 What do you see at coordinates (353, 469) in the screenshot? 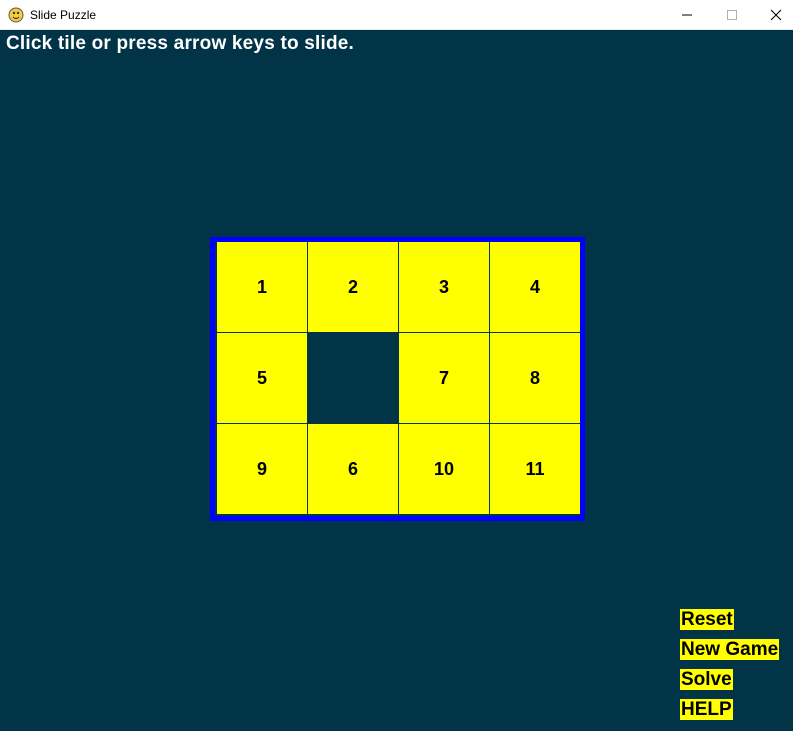
I see `tile: 6` at bounding box center [353, 469].